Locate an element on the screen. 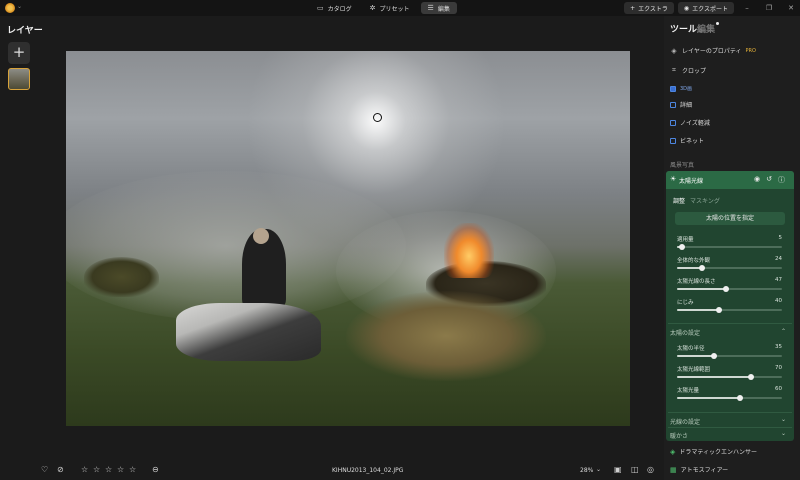  row-label: 3D画 is located at coordinates (686, 89).